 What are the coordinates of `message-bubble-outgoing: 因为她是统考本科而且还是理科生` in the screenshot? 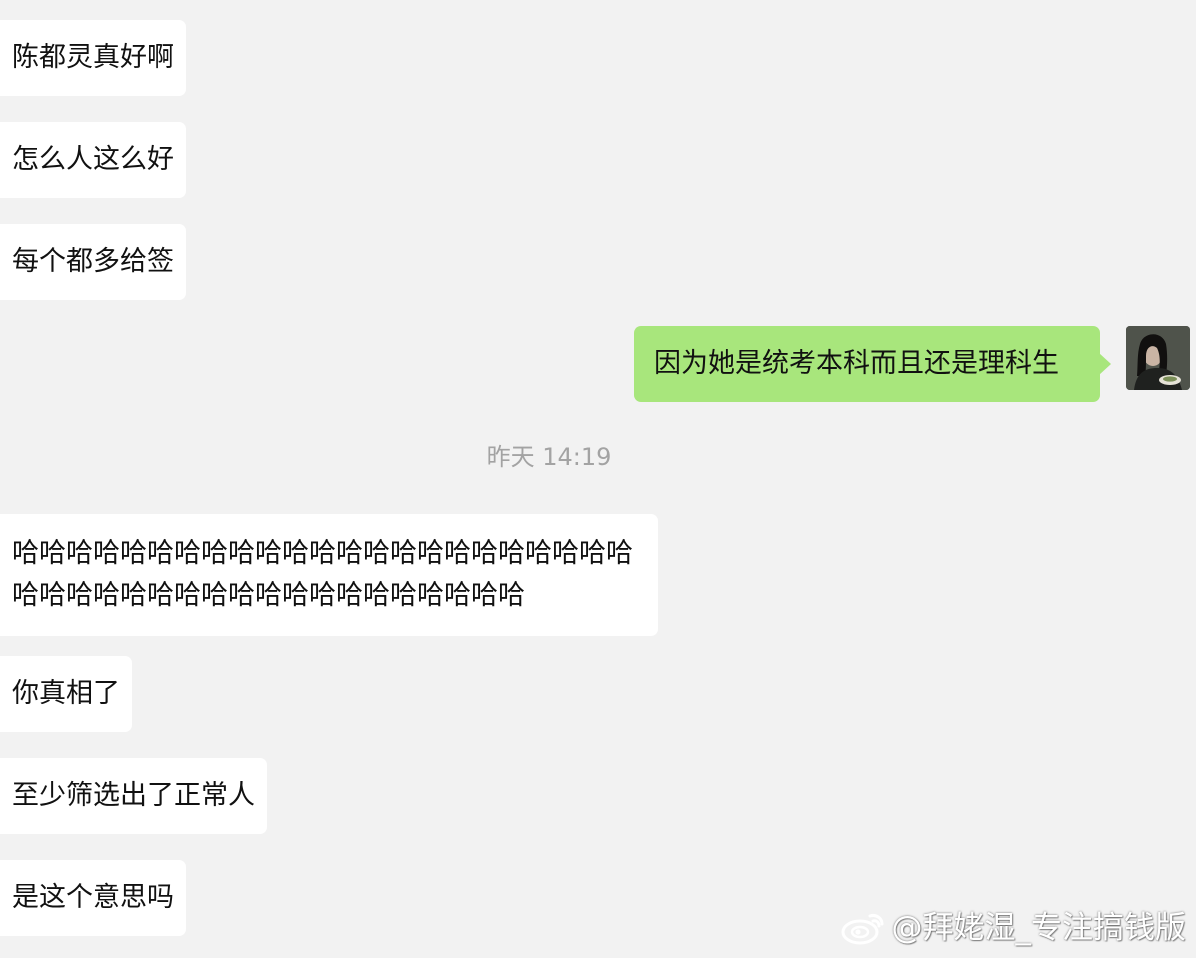 It's located at (872, 364).